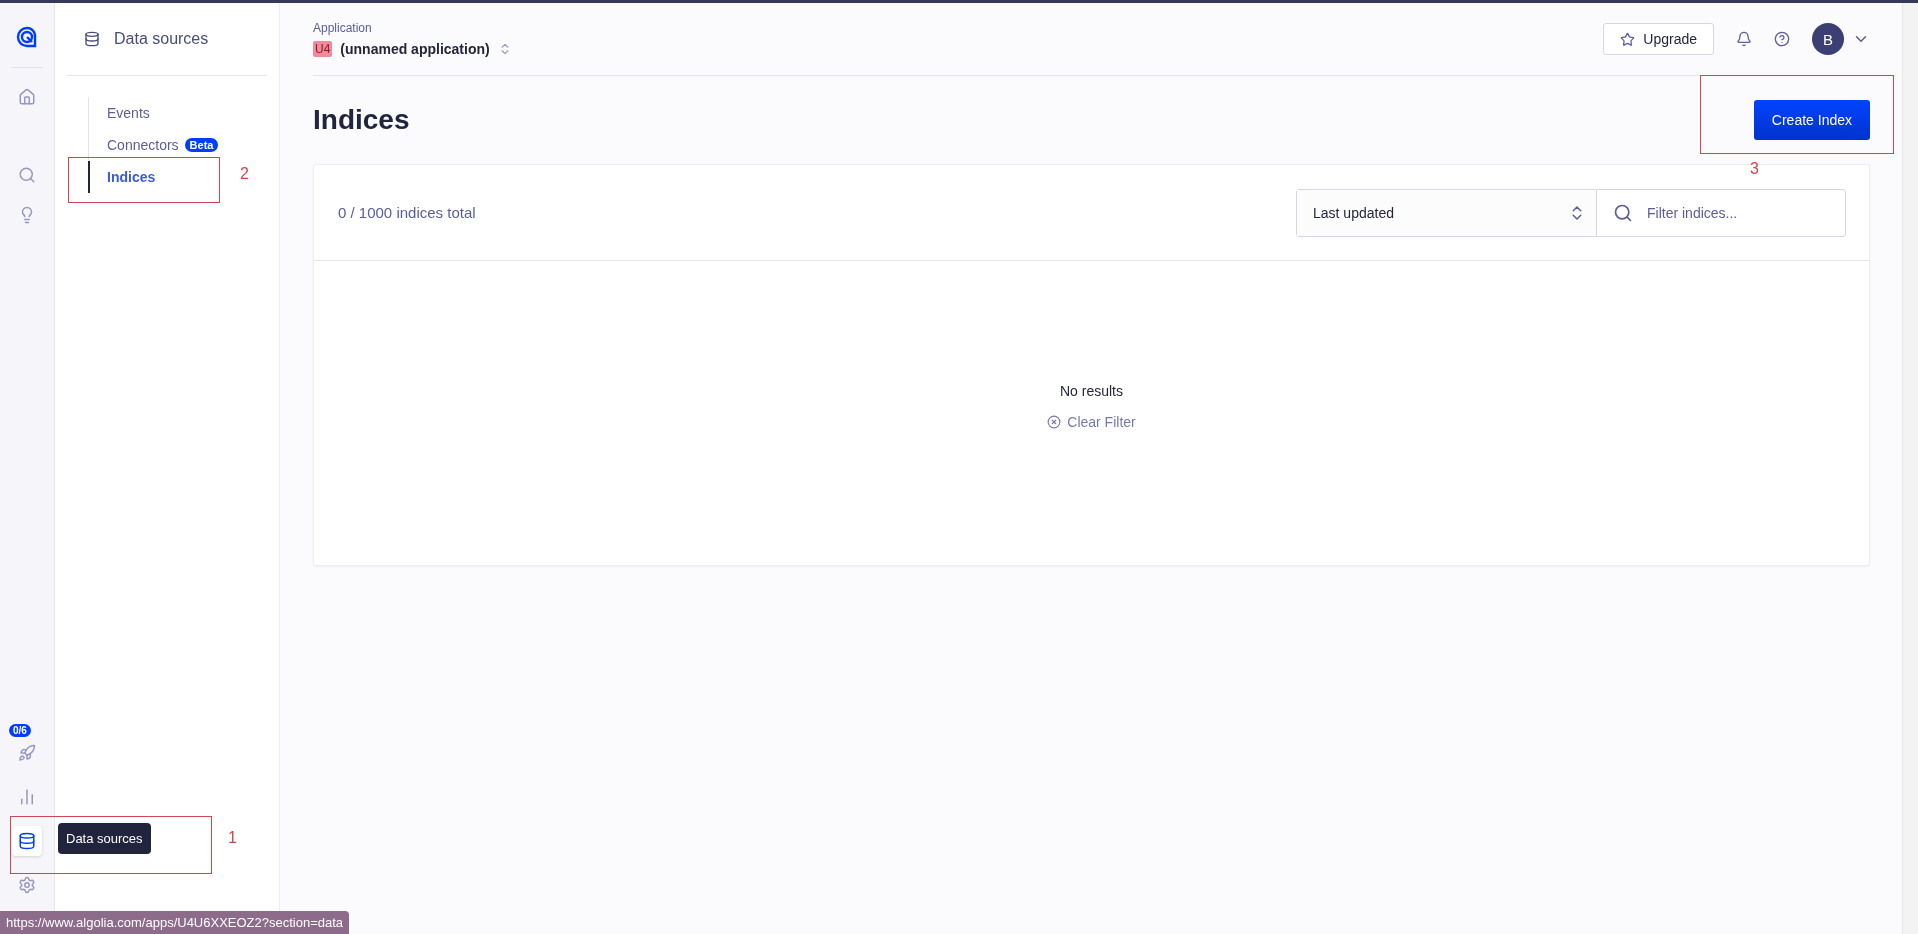 The height and width of the screenshot is (934, 1918). I want to click on scrollbar, so click(1910, 468).